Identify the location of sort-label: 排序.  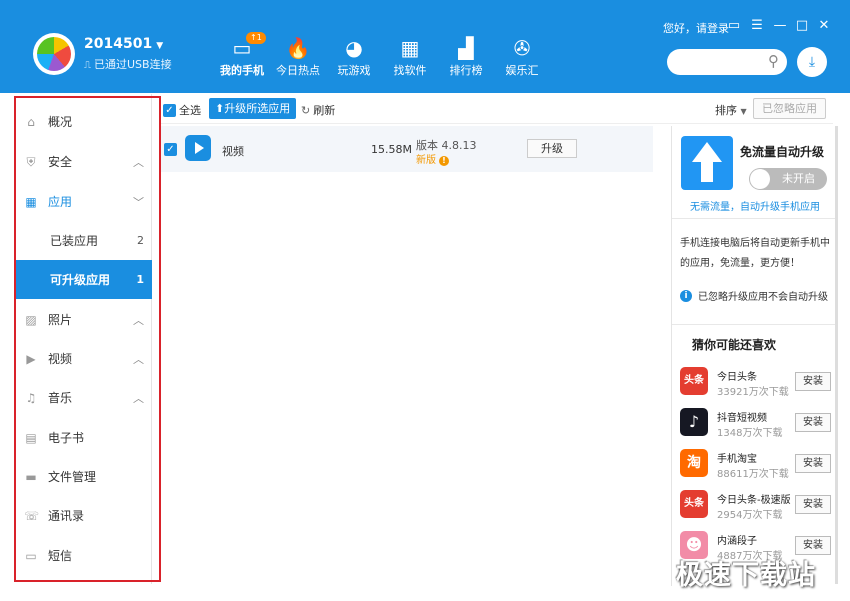
(726, 110).